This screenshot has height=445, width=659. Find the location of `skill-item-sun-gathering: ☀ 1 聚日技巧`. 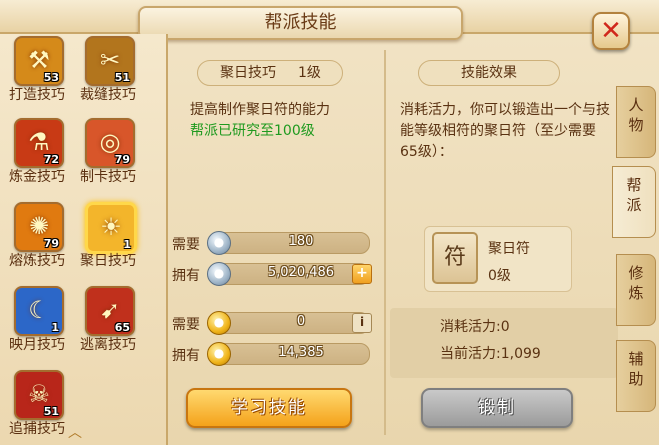

skill-item-sun-gathering: ☀ 1 聚日技巧 is located at coordinates (108, 243).